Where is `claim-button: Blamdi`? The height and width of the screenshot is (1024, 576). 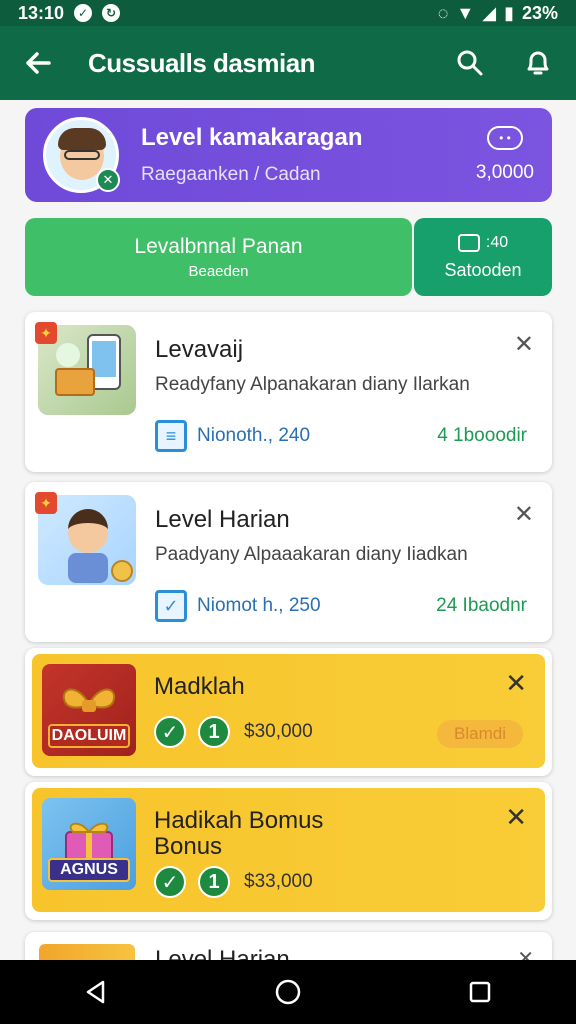
claim-button: Blamdi is located at coordinates (480, 734).